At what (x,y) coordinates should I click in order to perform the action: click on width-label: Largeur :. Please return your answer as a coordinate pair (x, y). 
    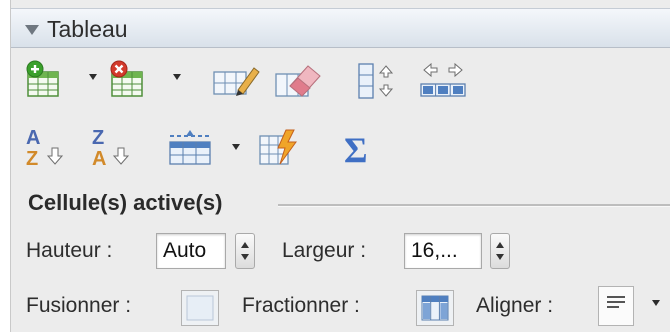
    Looking at the image, I should click on (324, 250).